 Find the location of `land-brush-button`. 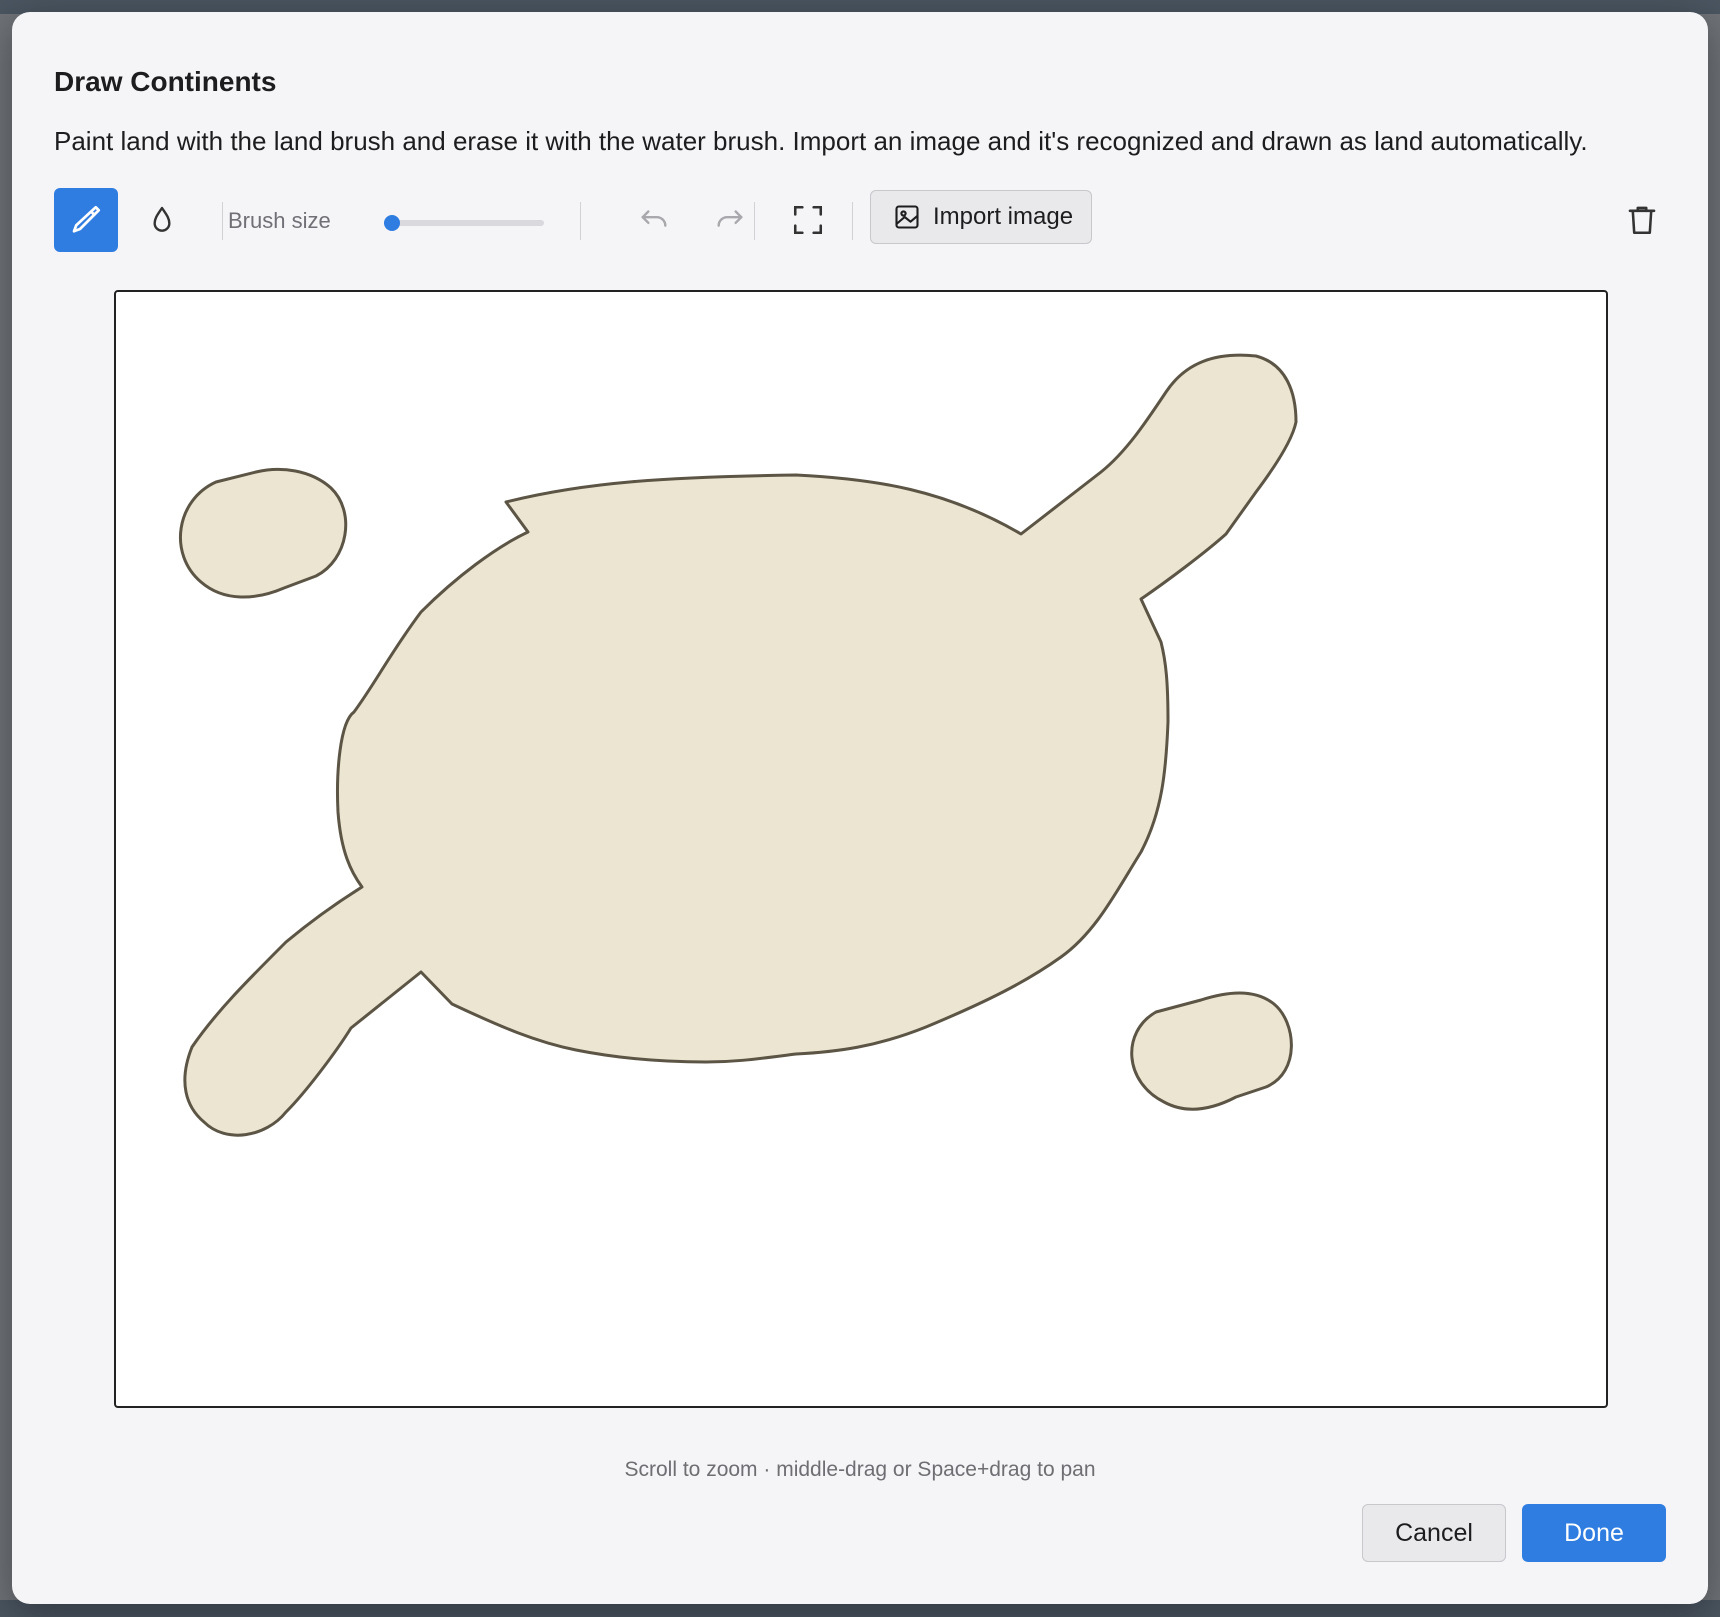

land-brush-button is located at coordinates (86, 220).